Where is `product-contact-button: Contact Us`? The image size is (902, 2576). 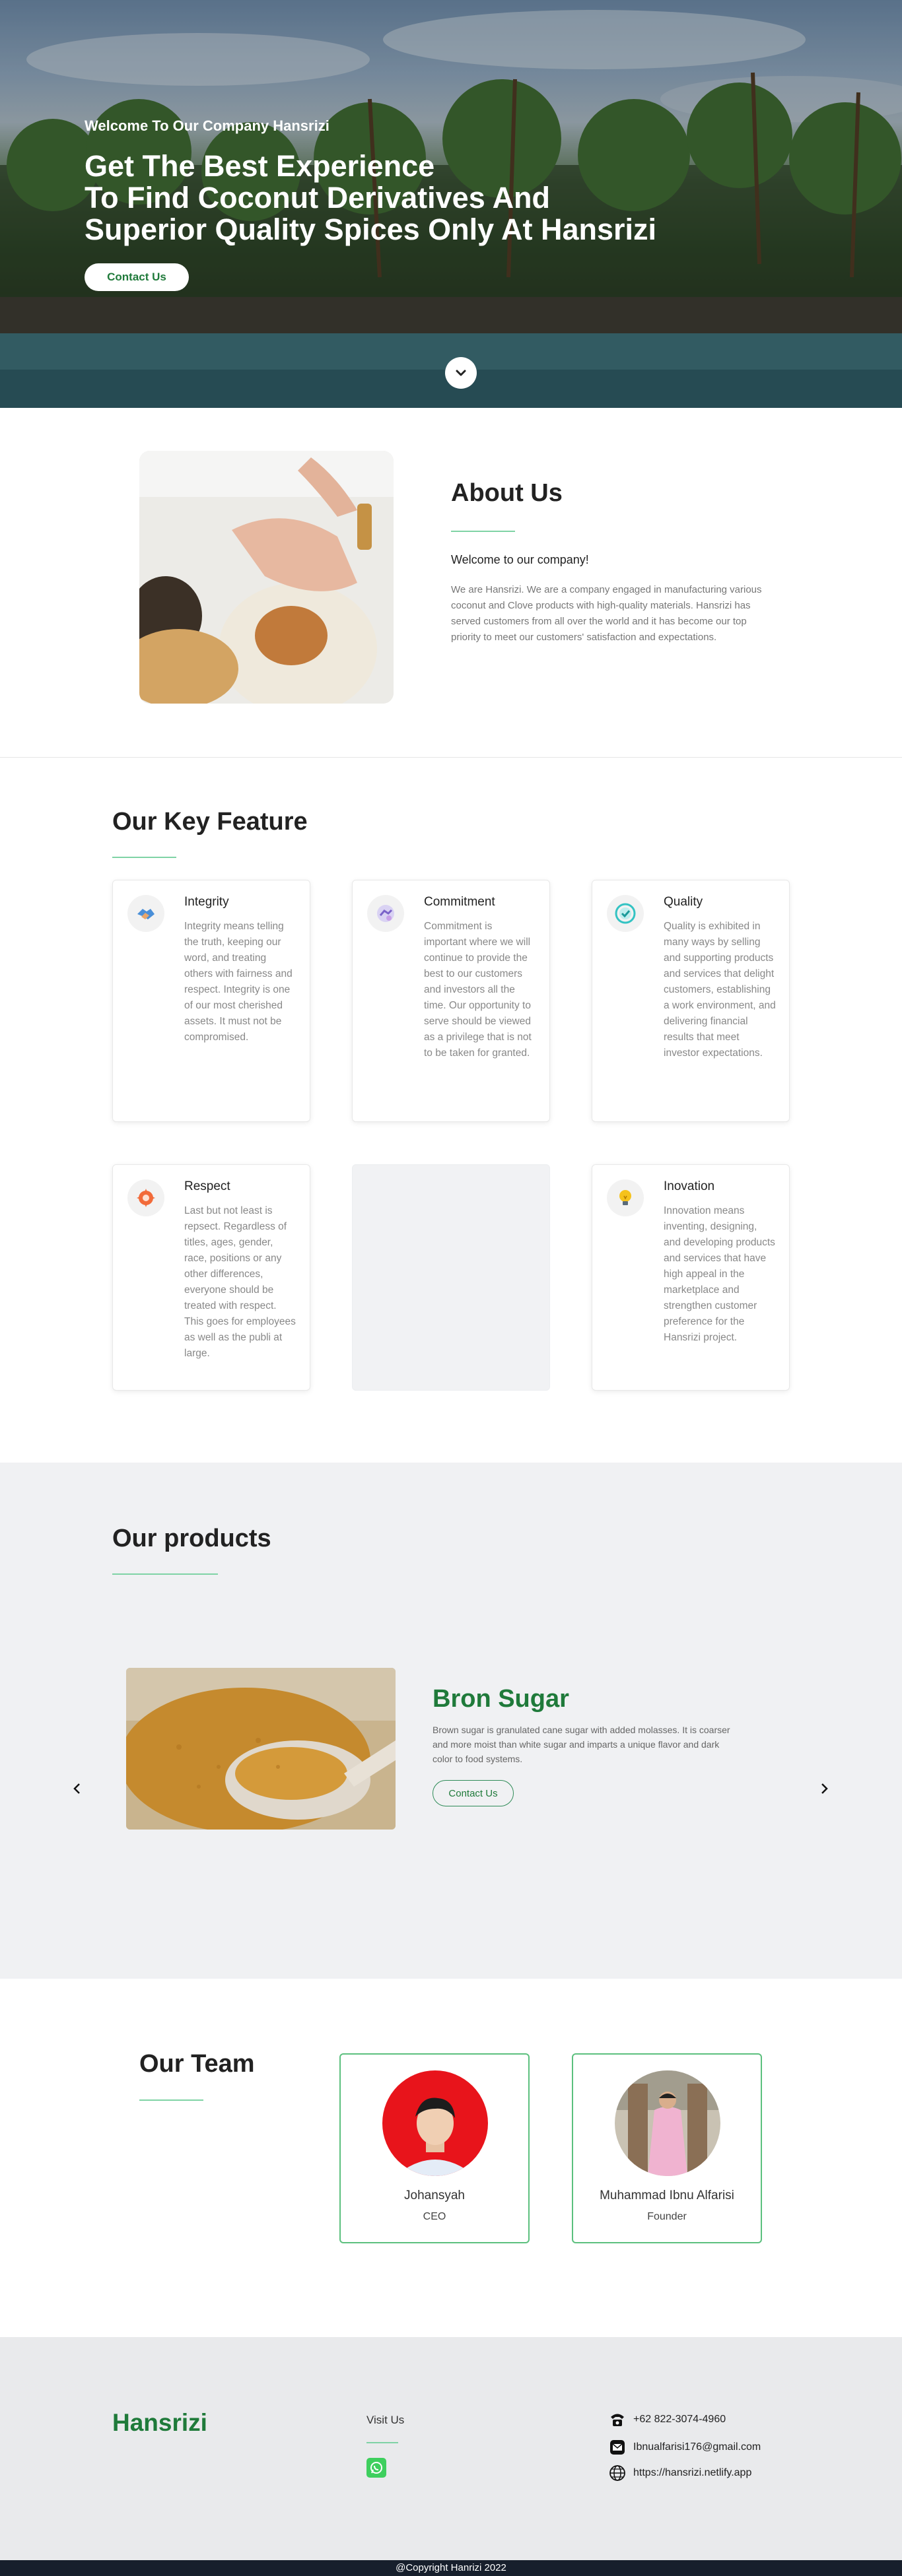
product-contact-button: Contact Us is located at coordinates (473, 1793).